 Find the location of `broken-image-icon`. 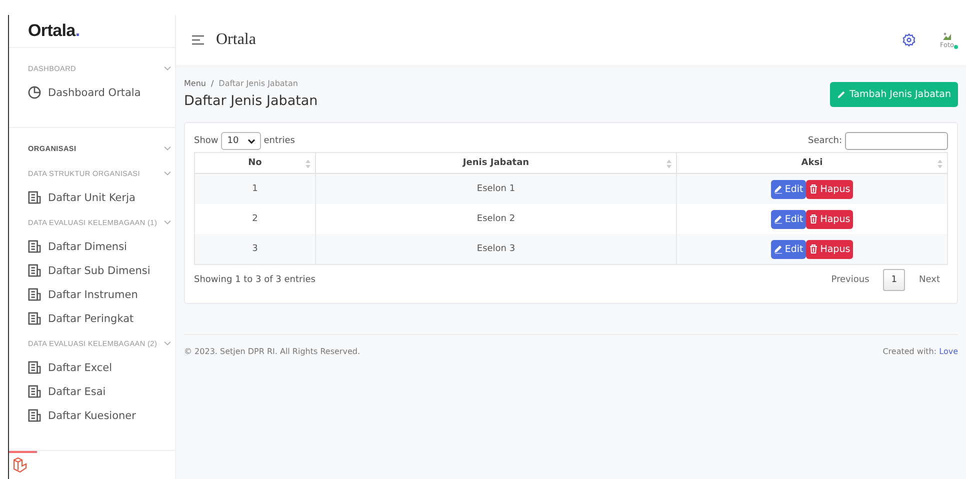

broken-image-icon is located at coordinates (947, 36).